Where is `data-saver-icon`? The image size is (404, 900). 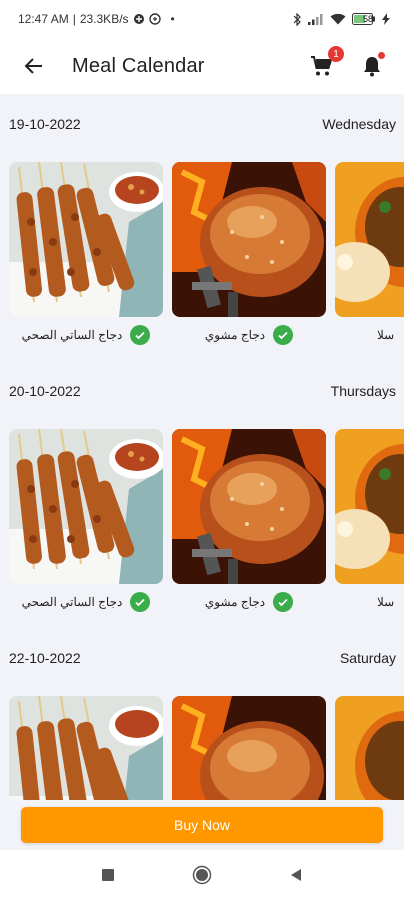
data-saver-icon is located at coordinates (139, 19).